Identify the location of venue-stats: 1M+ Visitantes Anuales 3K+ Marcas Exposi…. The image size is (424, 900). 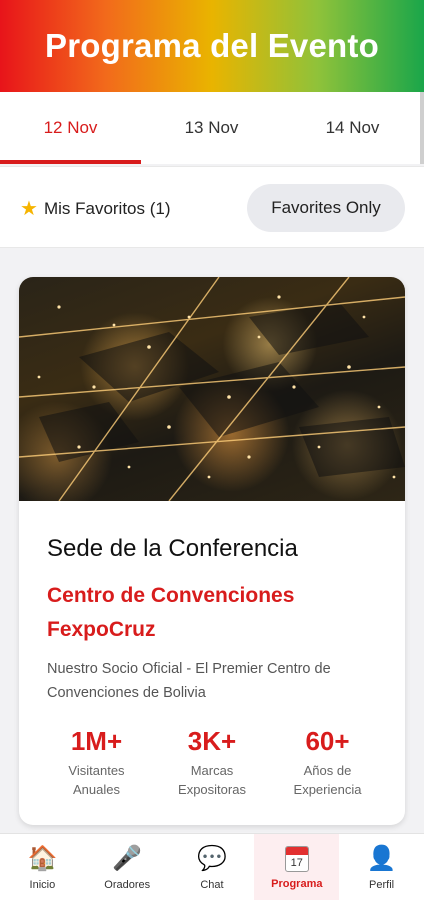
(212, 765).